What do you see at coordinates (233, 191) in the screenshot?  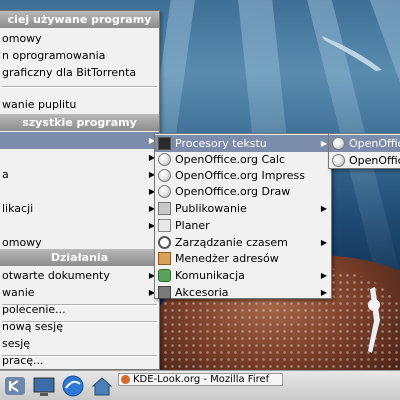 I see `submenu-item-label: OpenOffice.org Draw` at bounding box center [233, 191].